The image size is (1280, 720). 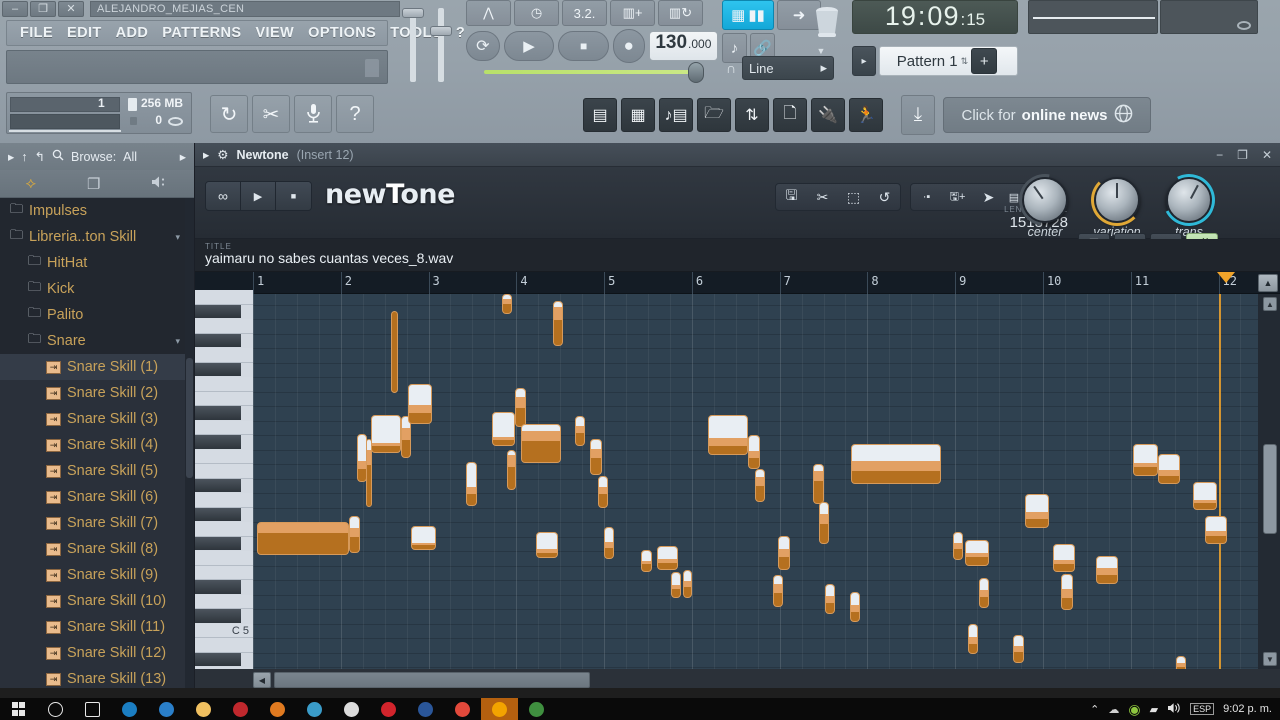 What do you see at coordinates (499, 709) in the screenshot?
I see `fl-studio-icon` at bounding box center [499, 709].